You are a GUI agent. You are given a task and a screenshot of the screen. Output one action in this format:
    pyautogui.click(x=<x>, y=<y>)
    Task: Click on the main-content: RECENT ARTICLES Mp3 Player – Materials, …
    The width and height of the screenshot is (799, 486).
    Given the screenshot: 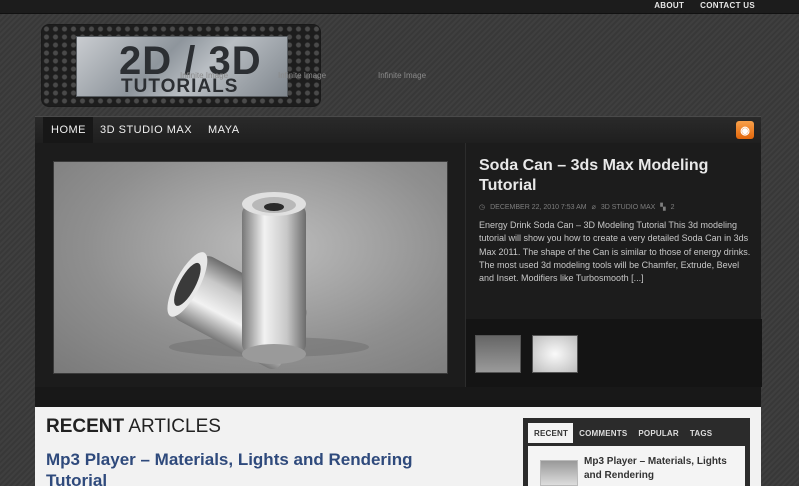 What is the action you would take?
    pyautogui.click(x=398, y=446)
    